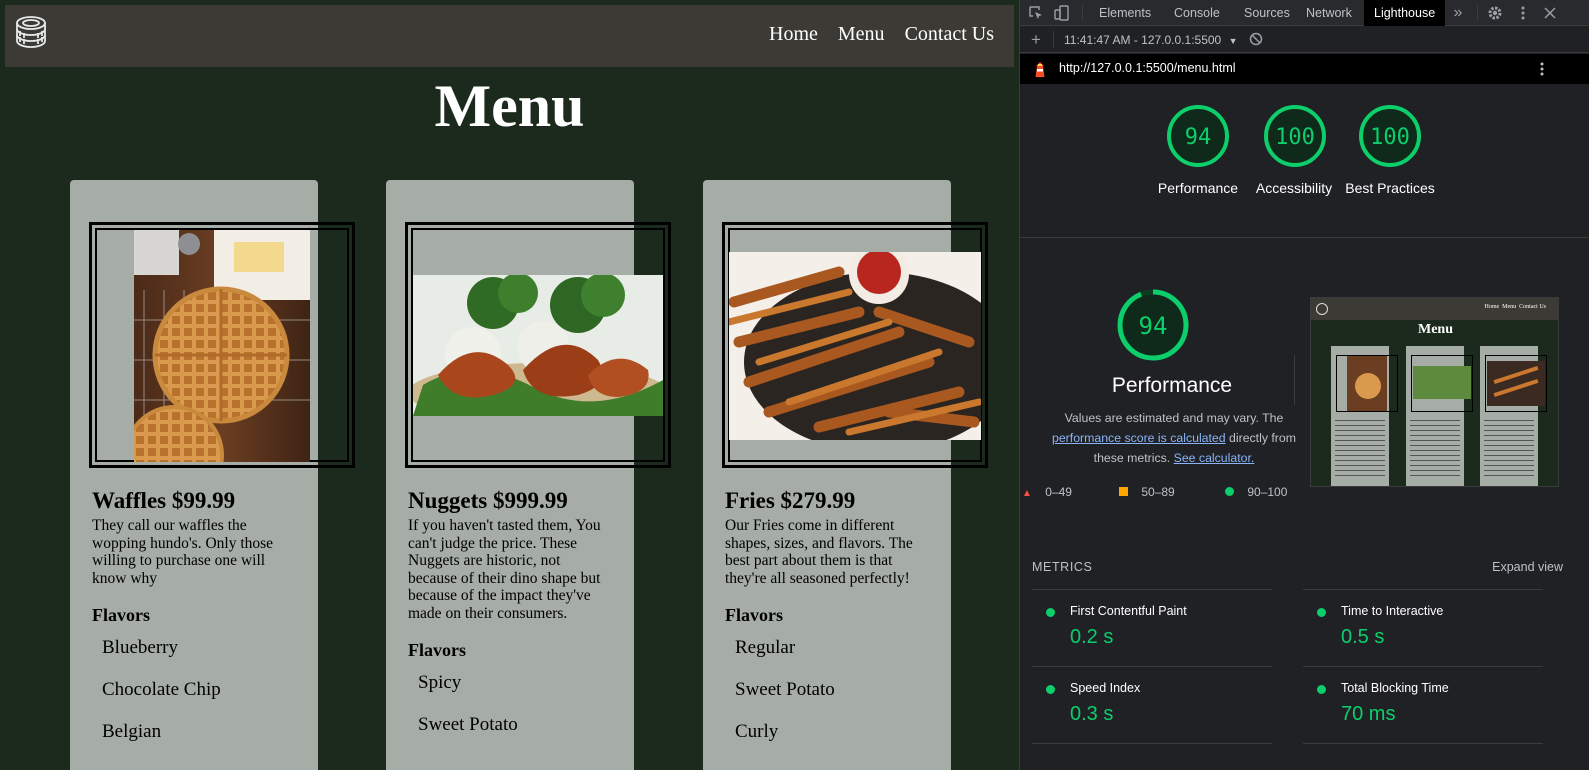 This screenshot has width=1589, height=770. What do you see at coordinates (1523, 13) in the screenshot?
I see `kebab-menu-icon` at bounding box center [1523, 13].